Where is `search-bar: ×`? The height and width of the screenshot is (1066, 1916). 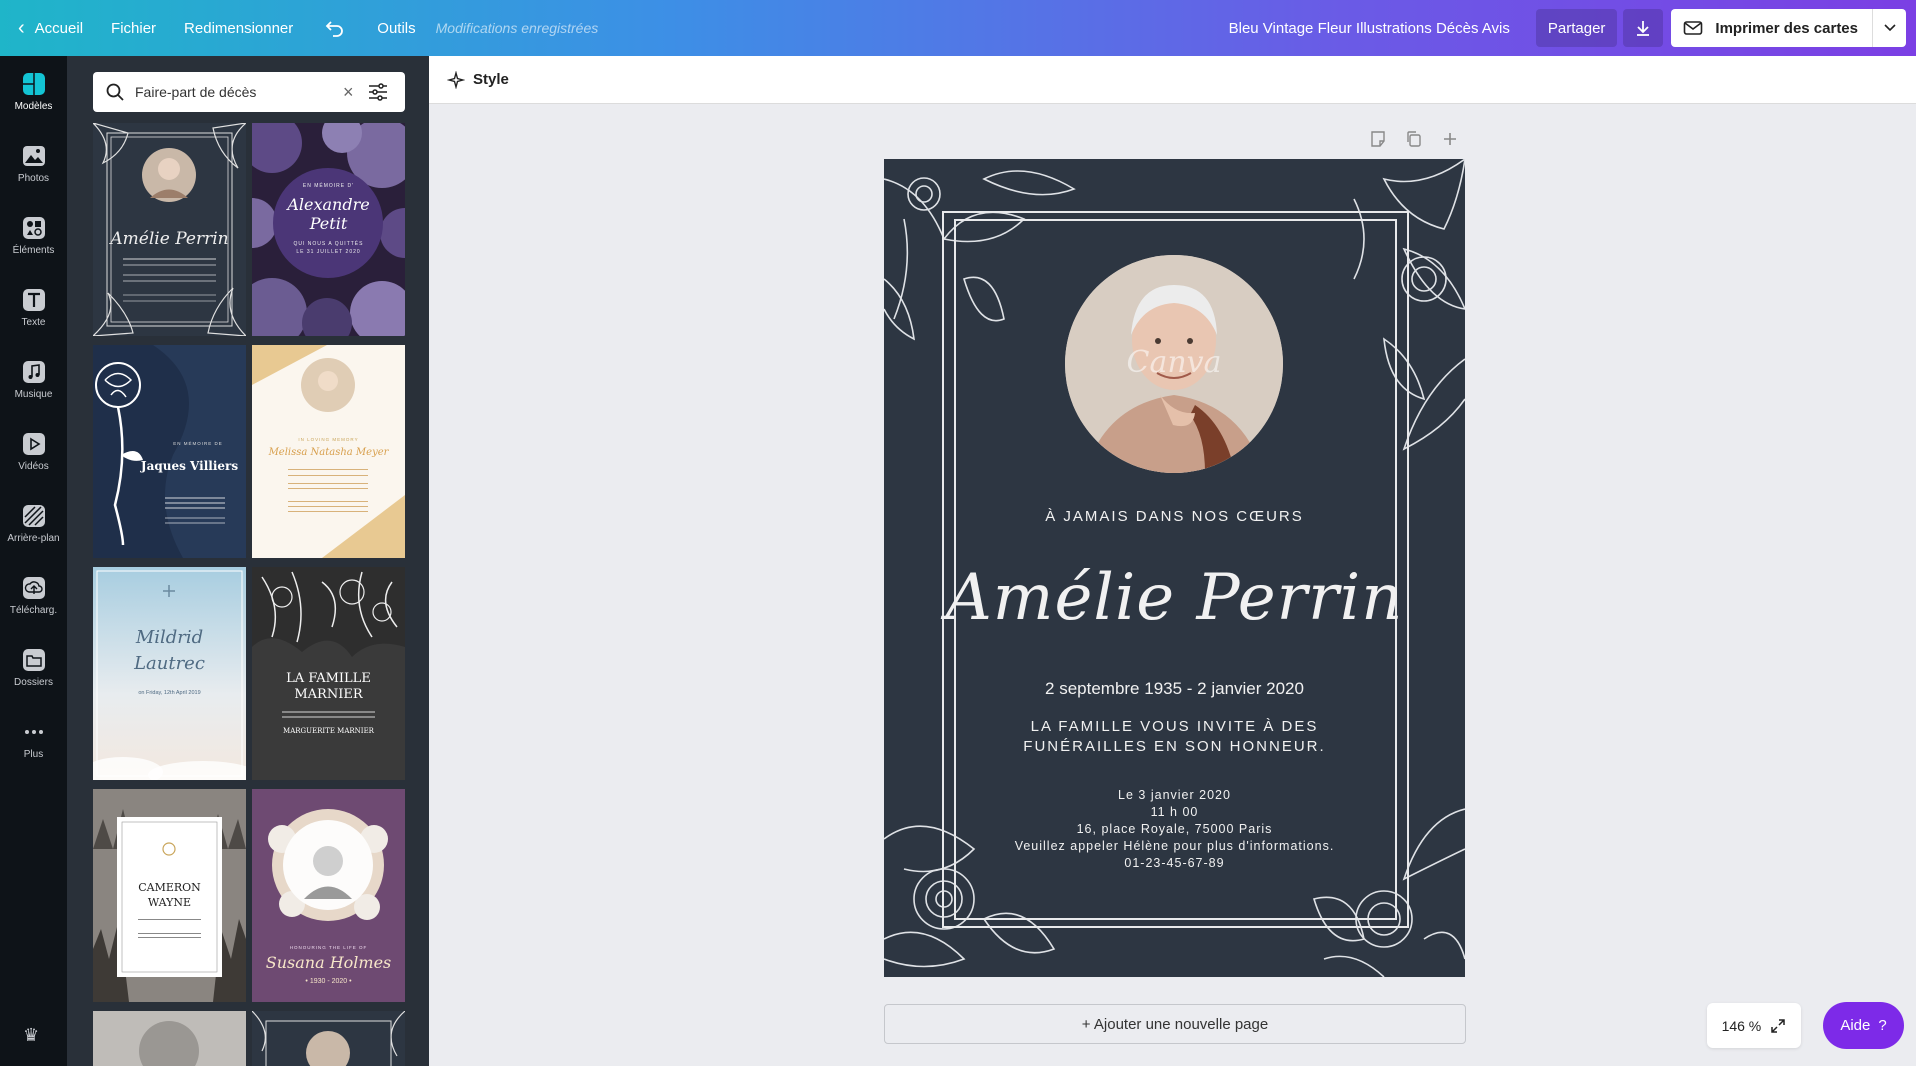 search-bar: × is located at coordinates (249, 92).